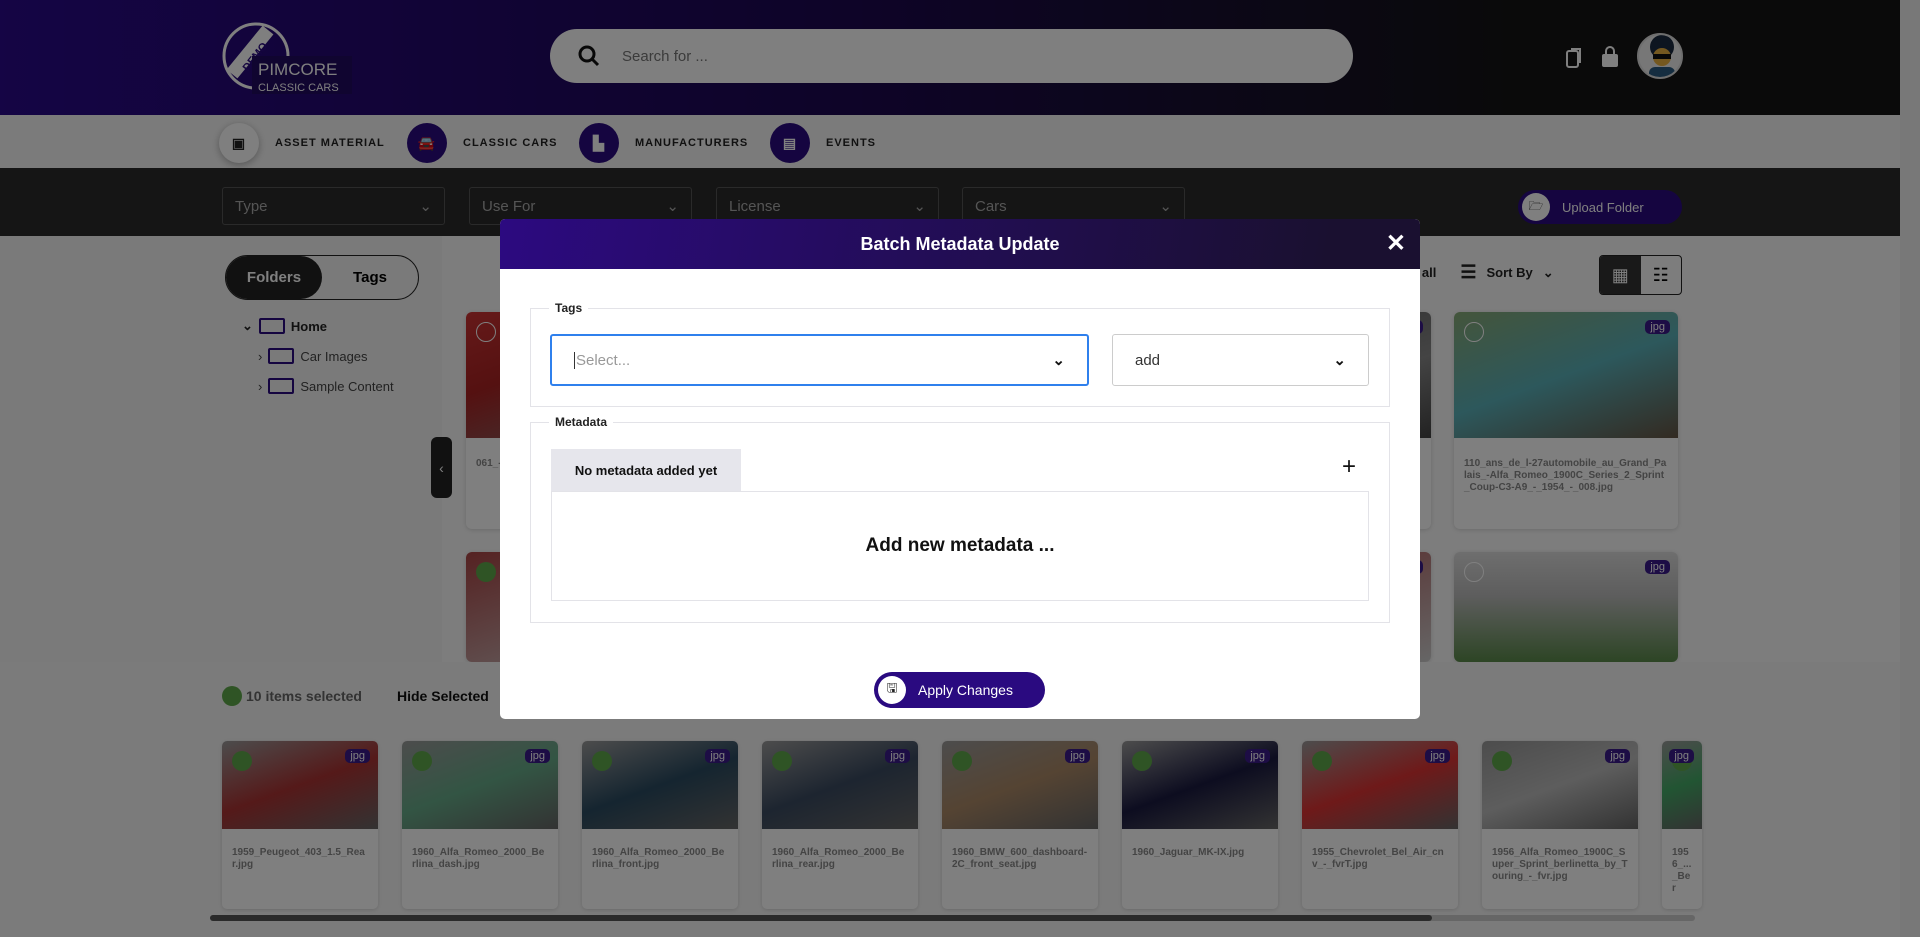 This screenshot has width=1920, height=937. Describe the element at coordinates (1240, 360) in the screenshot. I see `tag-mode-select: add ⌄` at that location.